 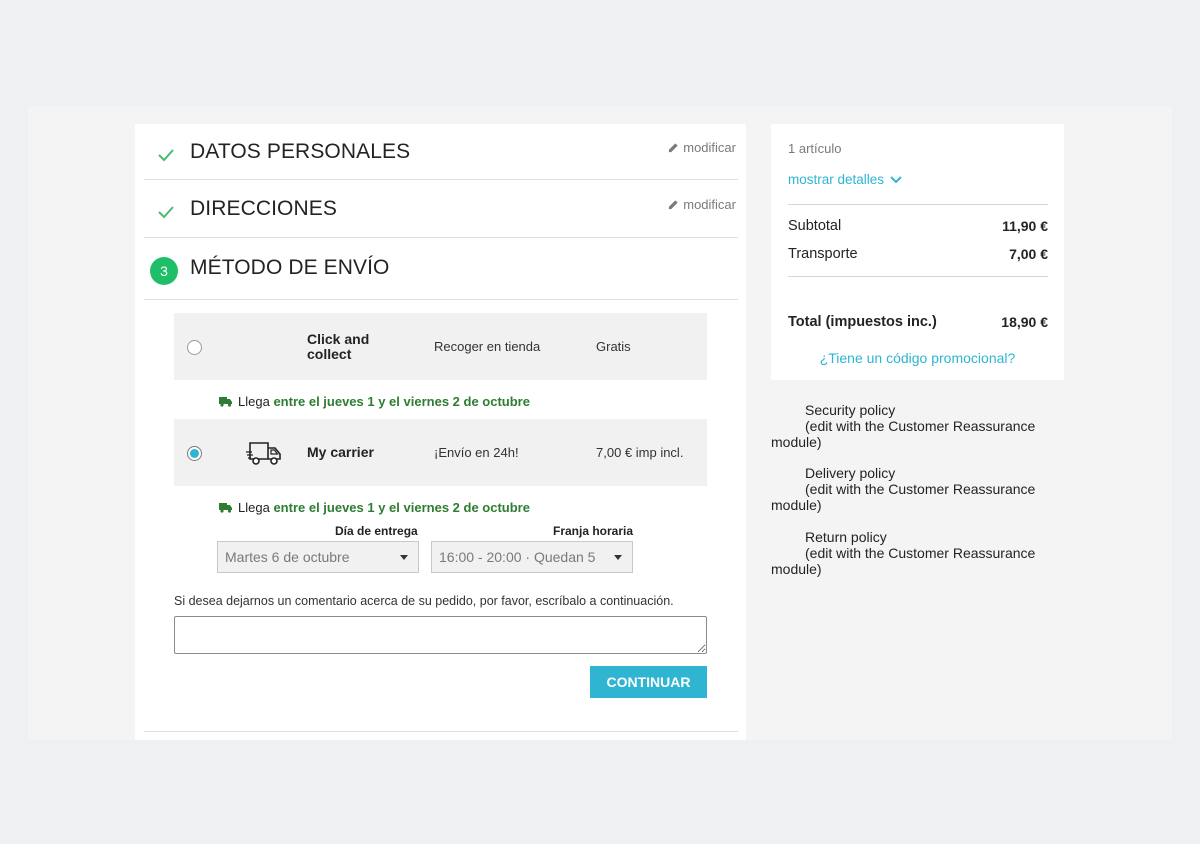 What do you see at coordinates (340, 452) in the screenshot?
I see `carrier-name: My carrier` at bounding box center [340, 452].